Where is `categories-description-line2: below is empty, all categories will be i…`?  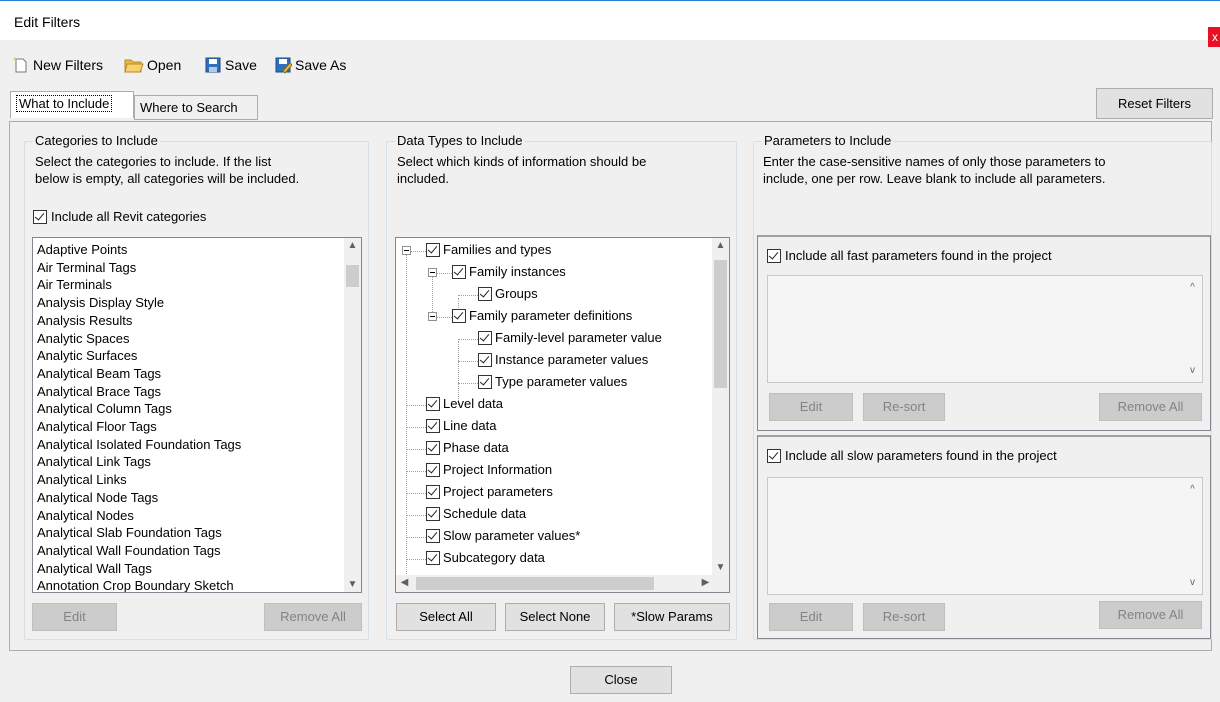
categories-description-line2: below is empty, all categories will be i… is located at coordinates (167, 178).